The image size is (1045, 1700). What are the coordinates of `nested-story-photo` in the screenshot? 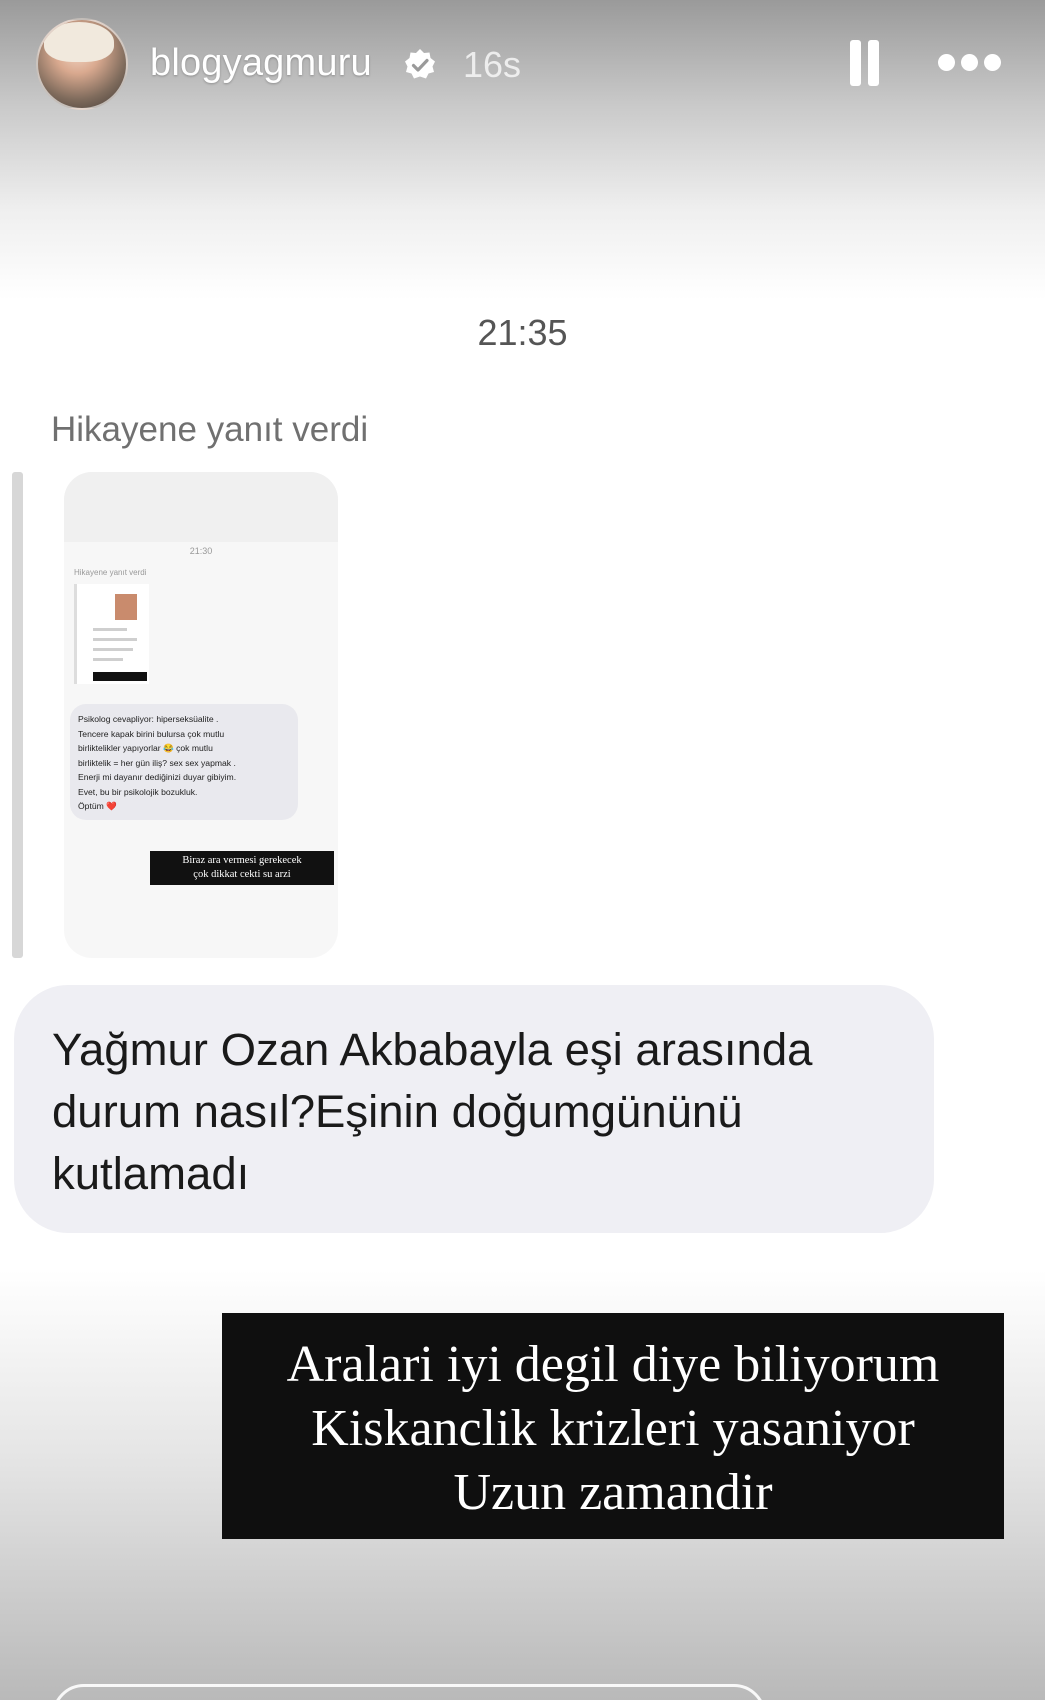 It's located at (126, 607).